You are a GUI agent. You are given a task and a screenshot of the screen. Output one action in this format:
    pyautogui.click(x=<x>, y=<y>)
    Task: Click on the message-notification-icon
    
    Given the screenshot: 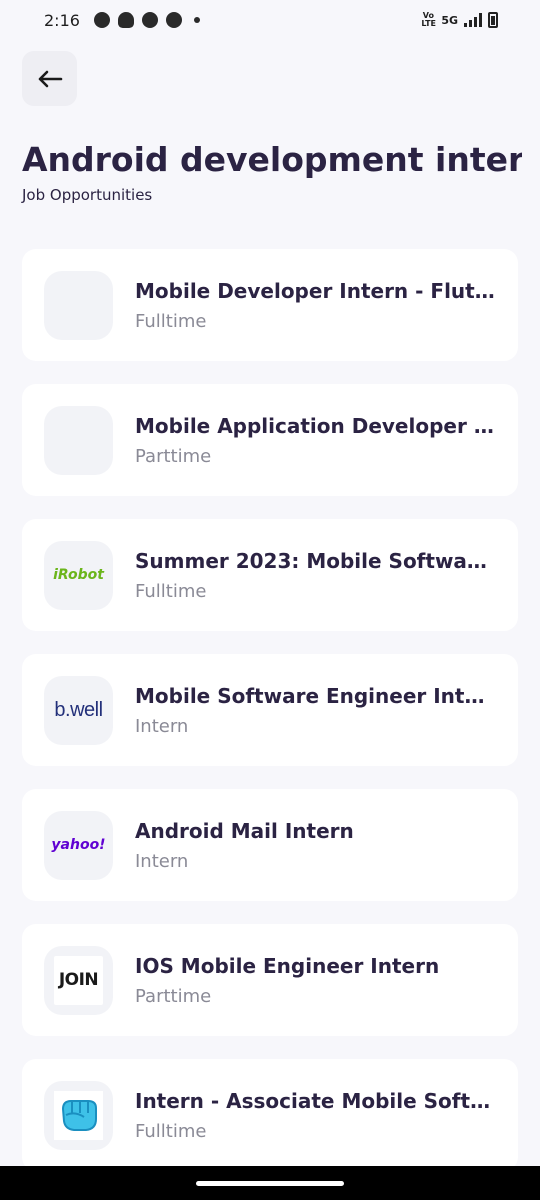 What is the action you would take?
    pyautogui.click(x=101, y=20)
    